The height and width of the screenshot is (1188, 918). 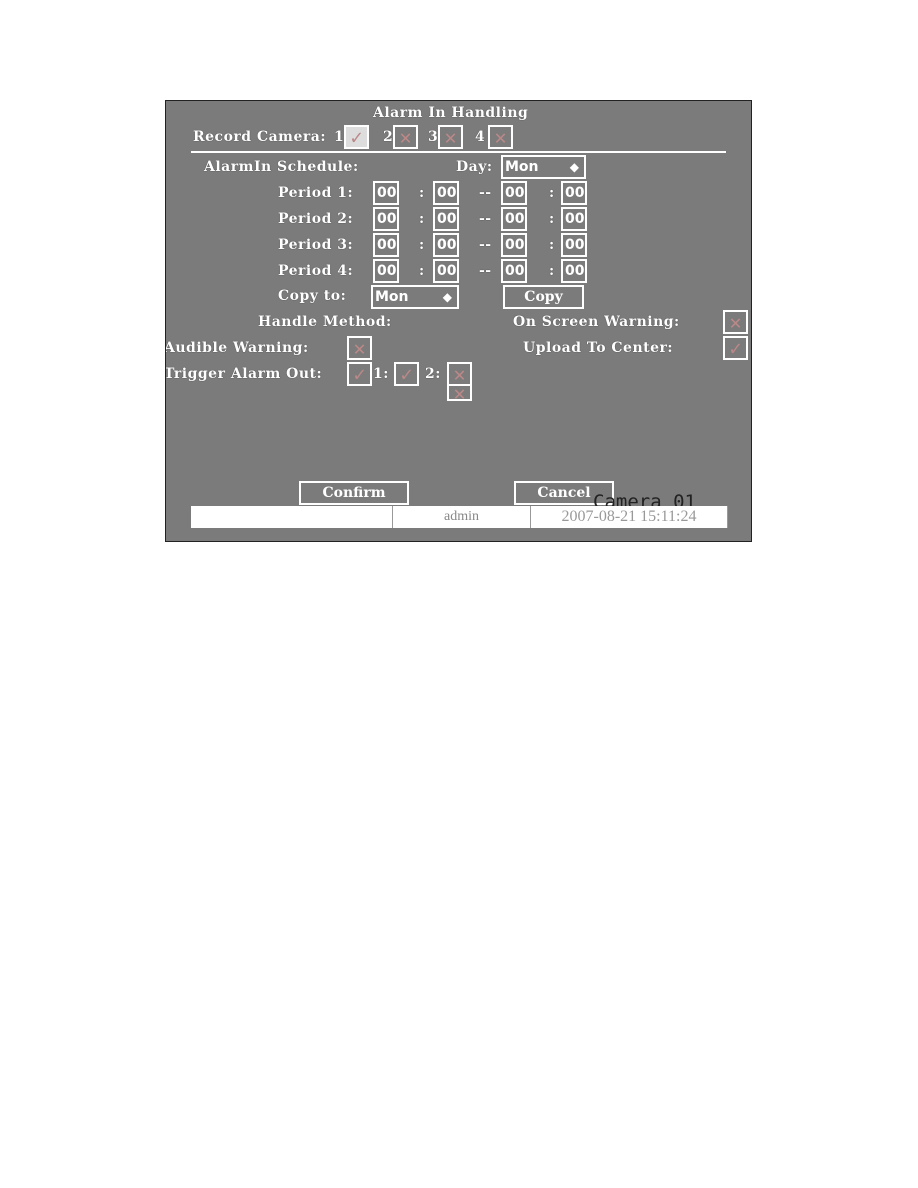 I want to click on on-screen-warning-label: On Screen Warning:, so click(x=596, y=322).